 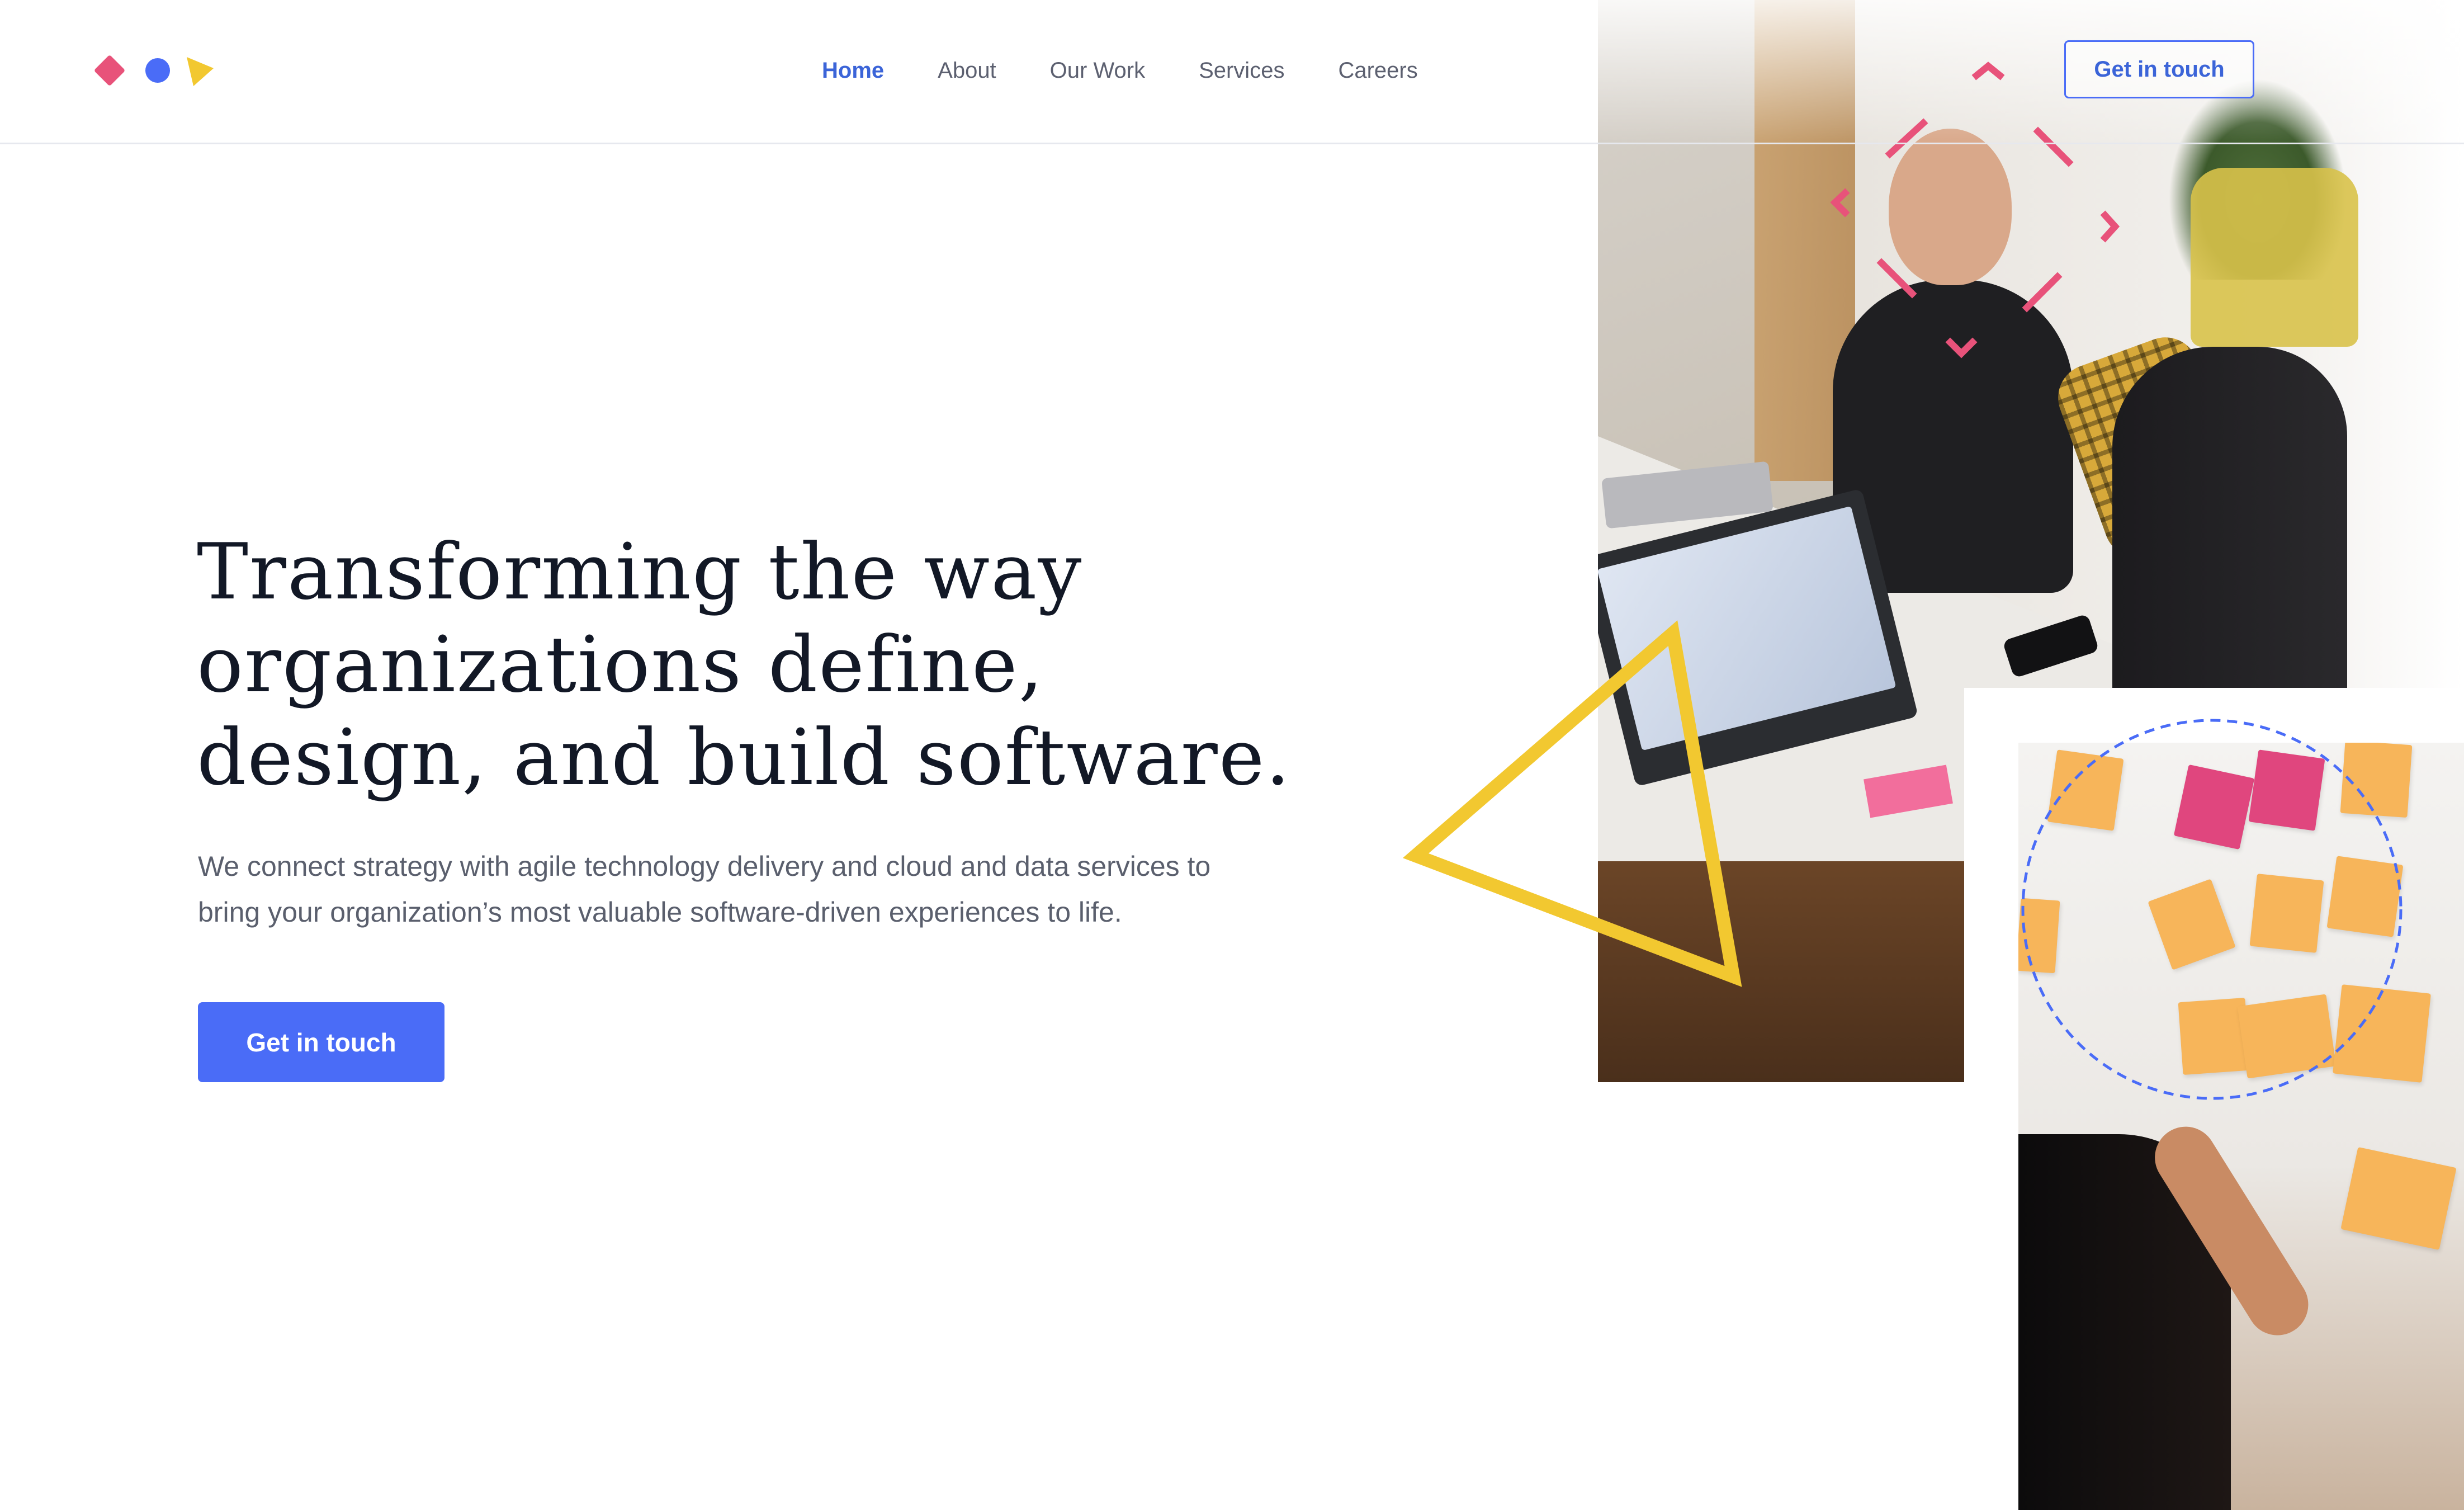 What do you see at coordinates (2241, 1126) in the screenshot?
I see `sticky-notes-photo` at bounding box center [2241, 1126].